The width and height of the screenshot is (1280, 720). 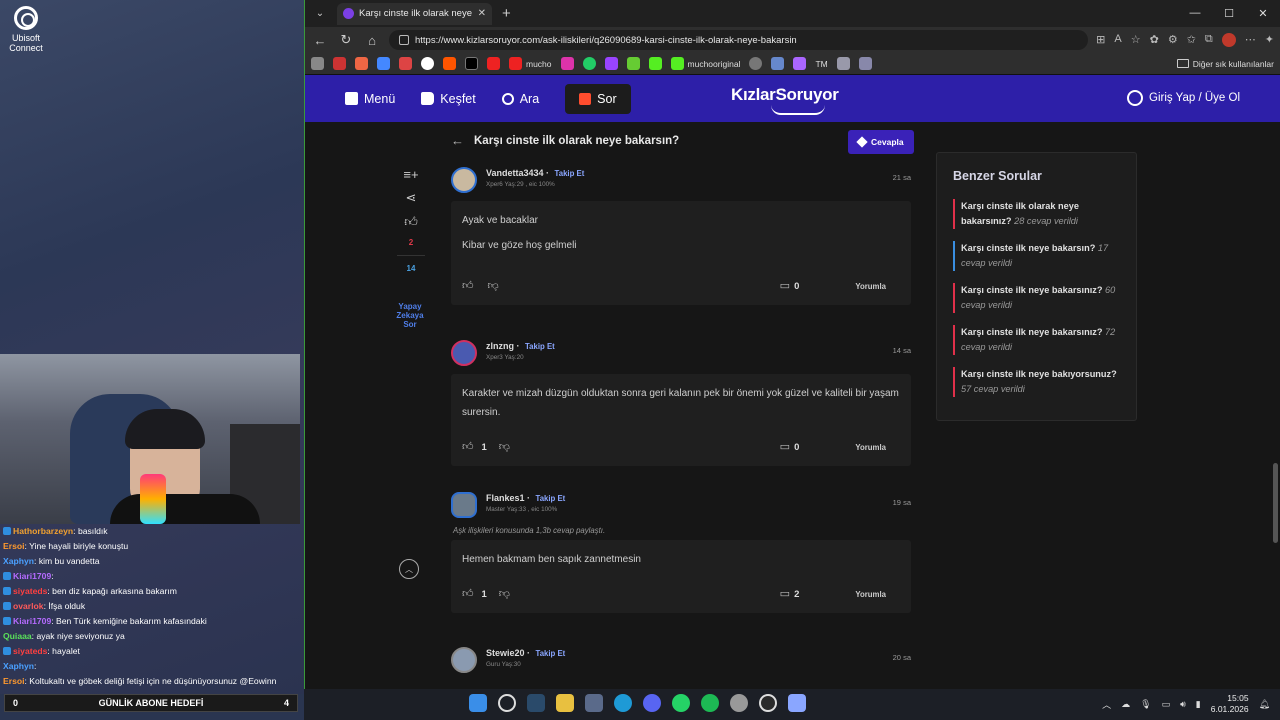 I want to click on youtube-icon, so click(x=493, y=63).